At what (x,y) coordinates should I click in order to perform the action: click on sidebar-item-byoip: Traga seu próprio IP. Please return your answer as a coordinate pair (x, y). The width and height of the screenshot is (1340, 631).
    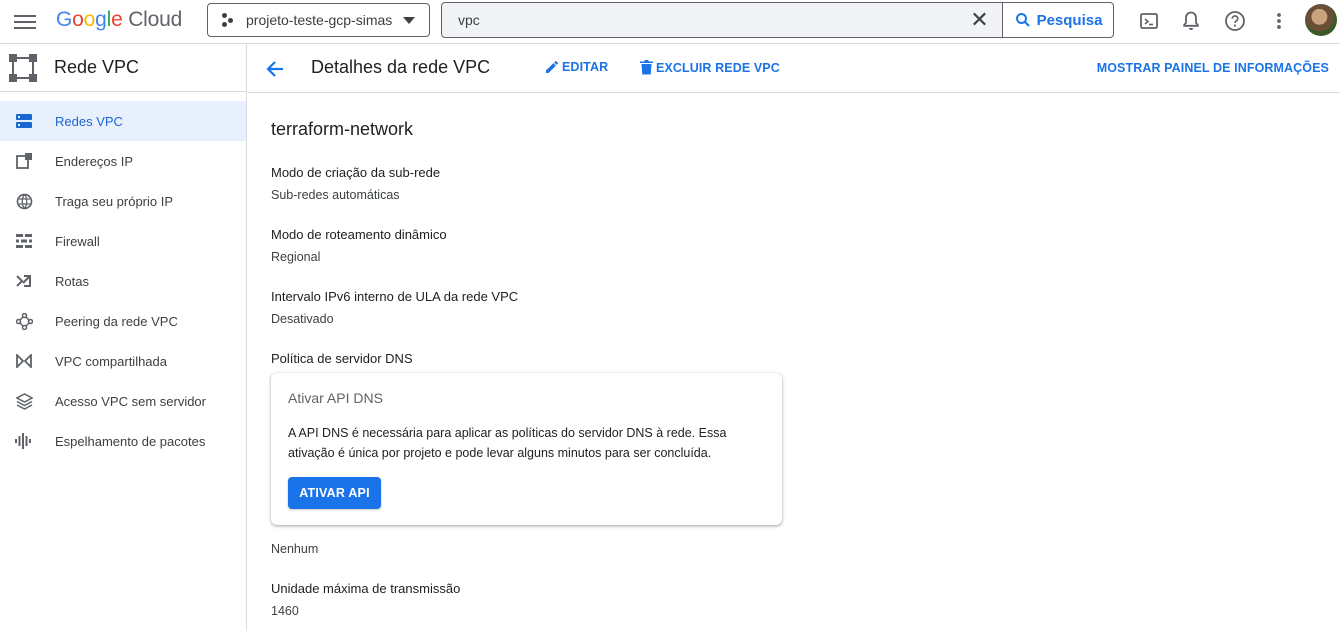
    Looking at the image, I should click on (123, 201).